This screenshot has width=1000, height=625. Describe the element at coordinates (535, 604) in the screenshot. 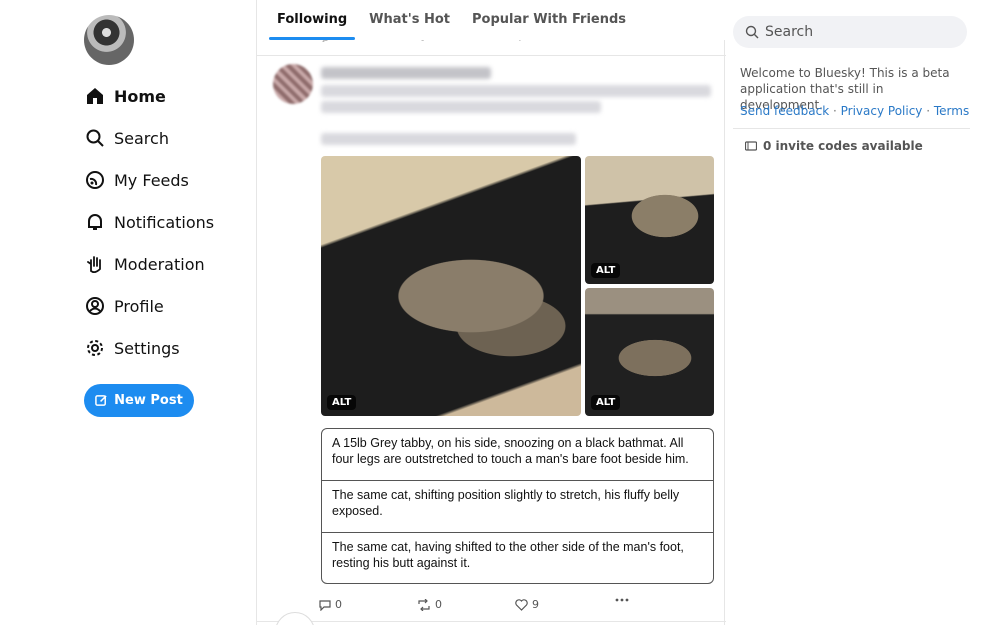

I see `like-count: 9` at that location.